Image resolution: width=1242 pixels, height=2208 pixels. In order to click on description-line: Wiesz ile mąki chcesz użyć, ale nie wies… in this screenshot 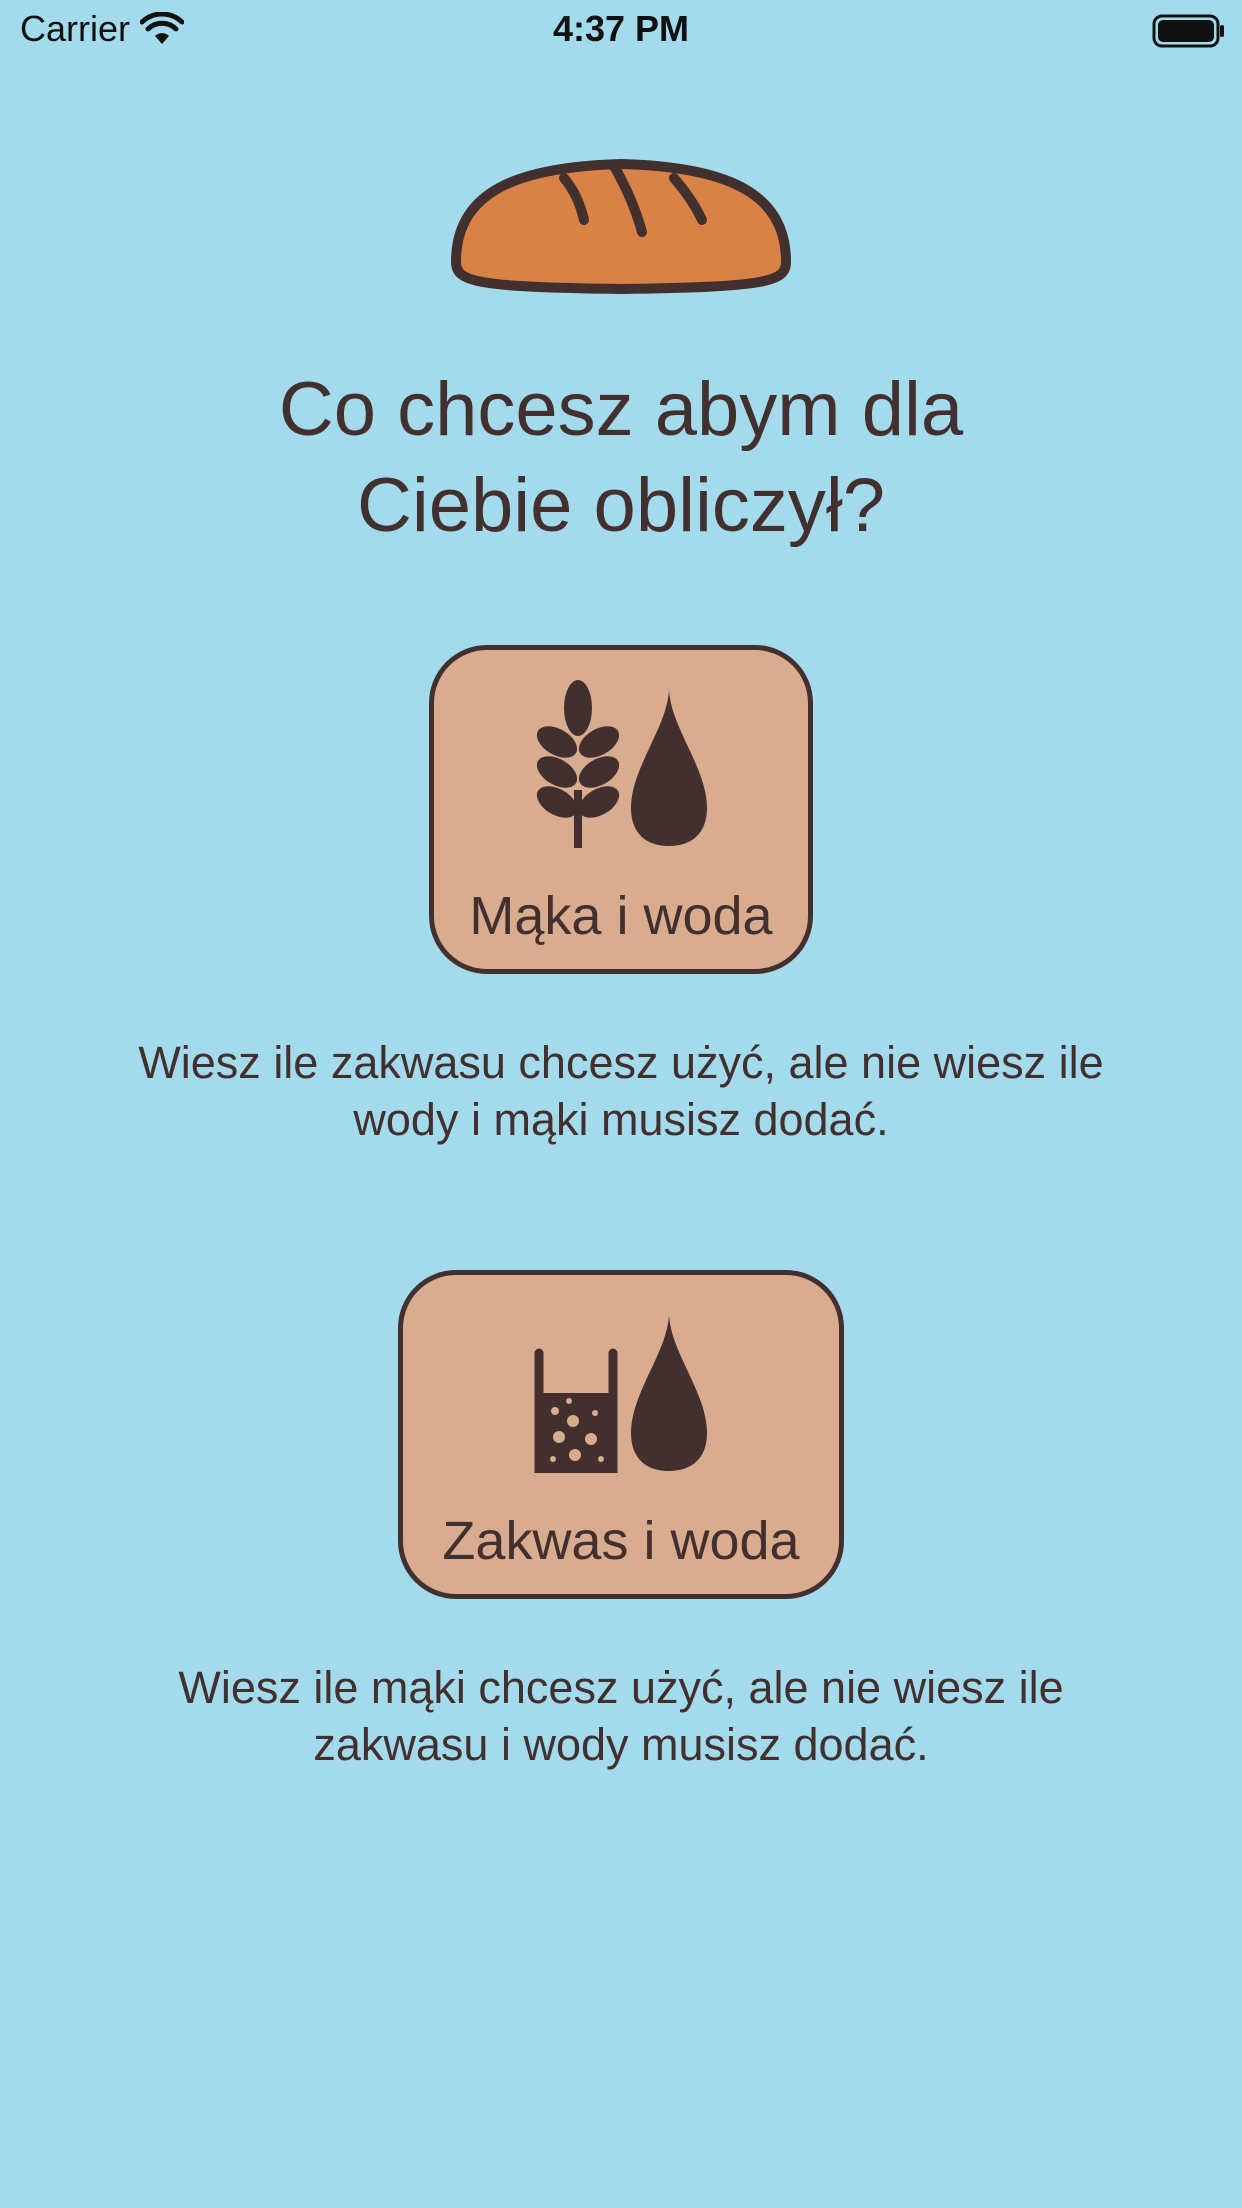, I will do `click(621, 1687)`.